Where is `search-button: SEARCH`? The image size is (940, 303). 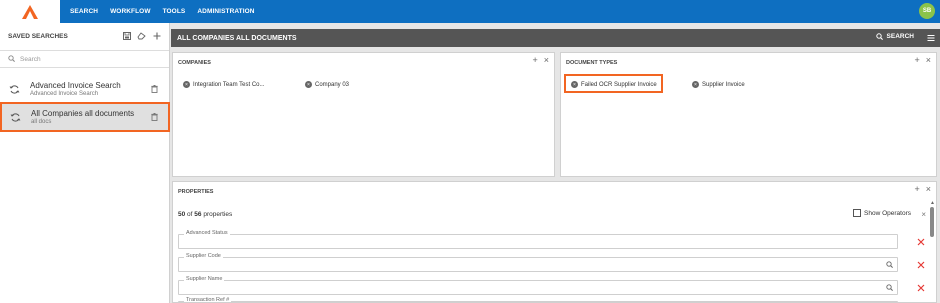
search-button: SEARCH is located at coordinates (894, 36).